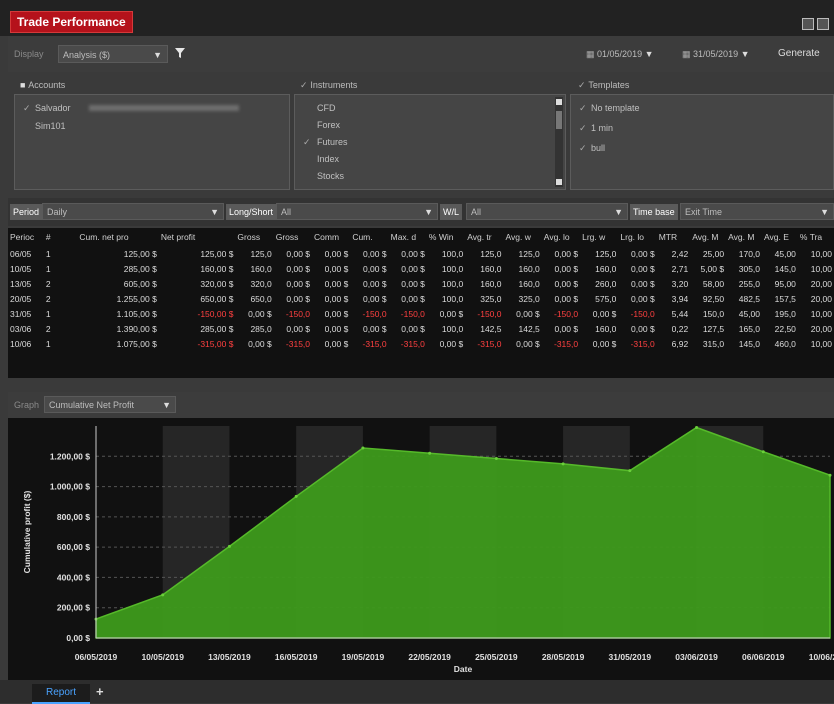 Image resolution: width=834 pixels, height=704 pixels. Describe the element at coordinates (113, 54) in the screenshot. I see `display-select: Analysis ($) ▼` at that location.